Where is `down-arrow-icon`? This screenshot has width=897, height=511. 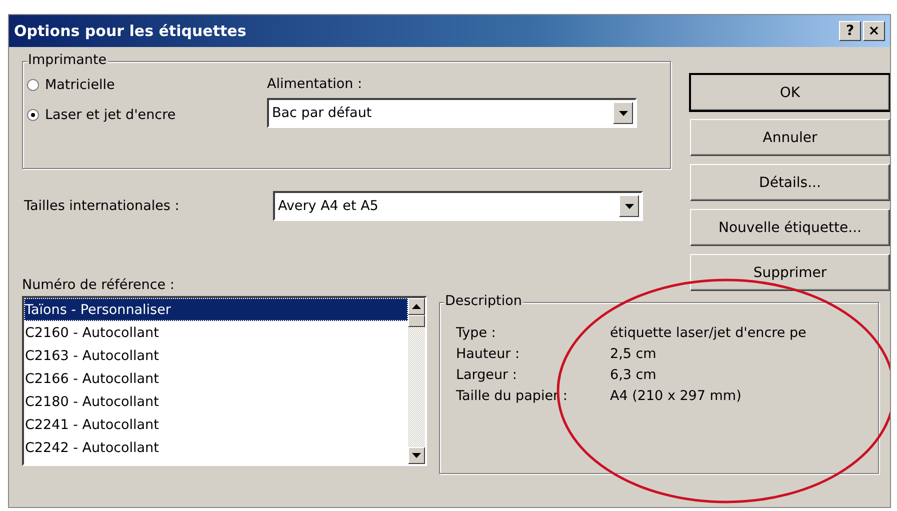 down-arrow-icon is located at coordinates (416, 455).